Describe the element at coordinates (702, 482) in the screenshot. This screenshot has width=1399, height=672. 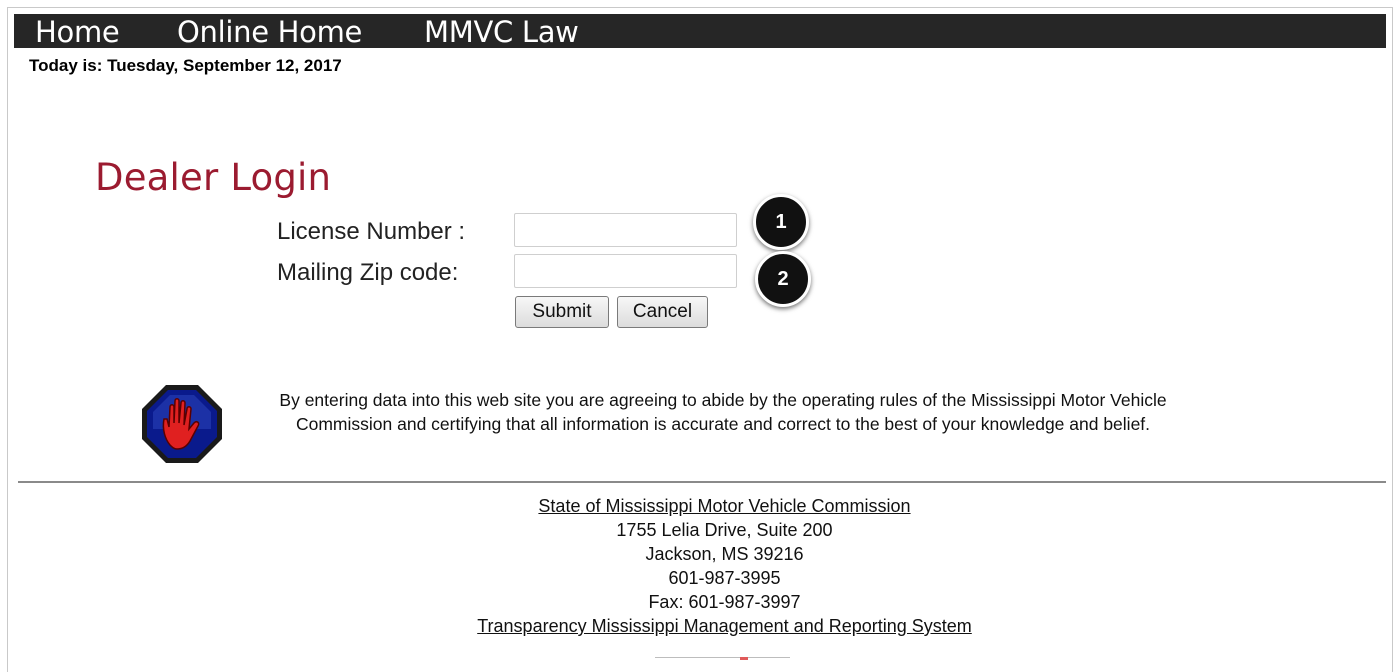
I see `footer-divider` at that location.